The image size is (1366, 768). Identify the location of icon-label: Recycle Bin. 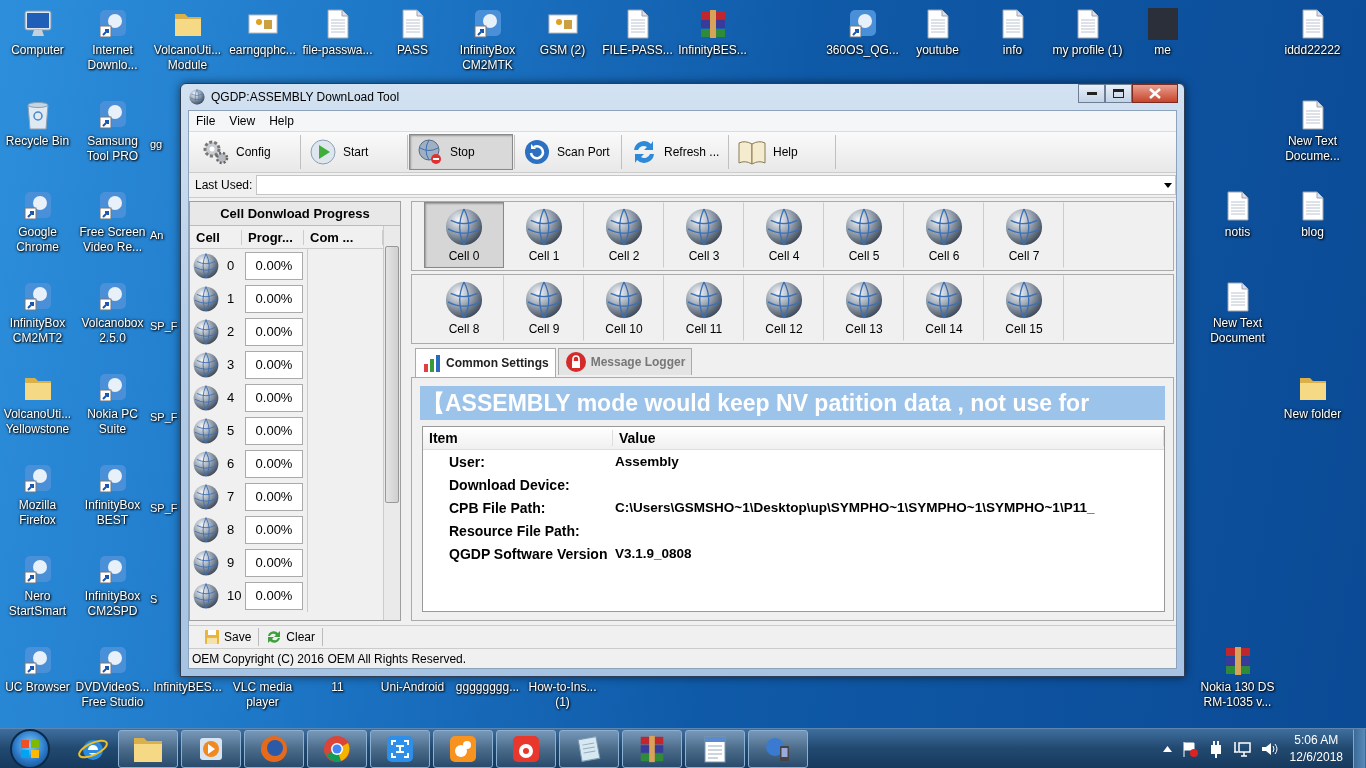
(37, 141).